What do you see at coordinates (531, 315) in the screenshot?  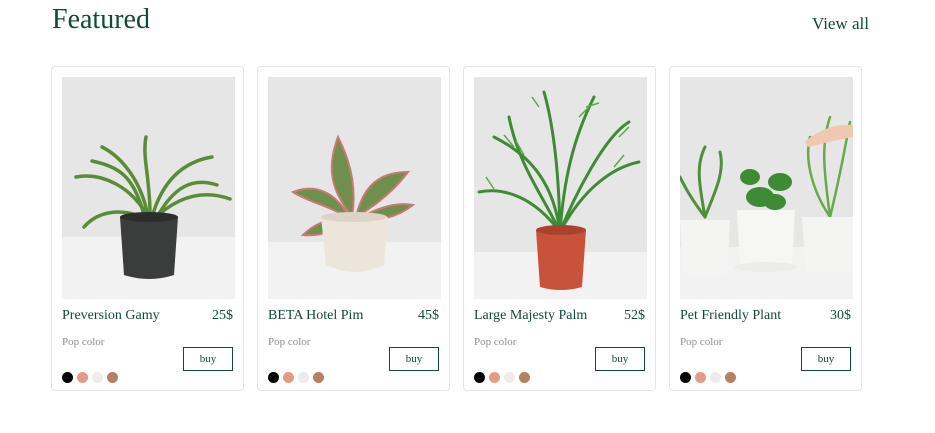 I see `product-name: Large Majesty Palm` at bounding box center [531, 315].